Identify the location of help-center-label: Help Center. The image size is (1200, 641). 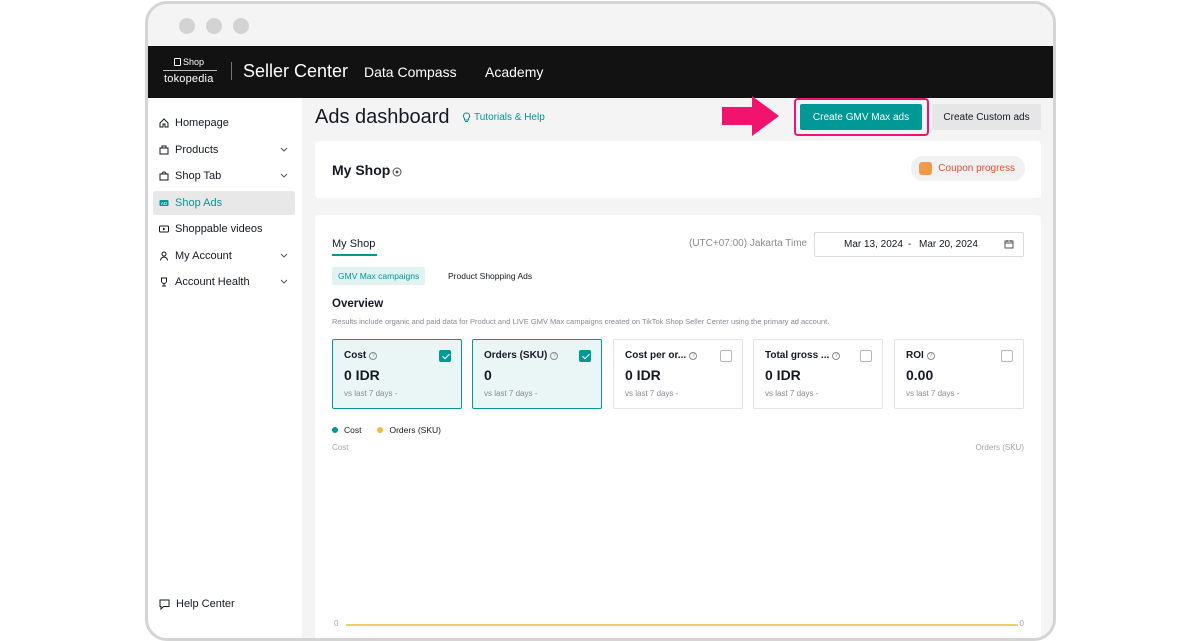
(205, 604).